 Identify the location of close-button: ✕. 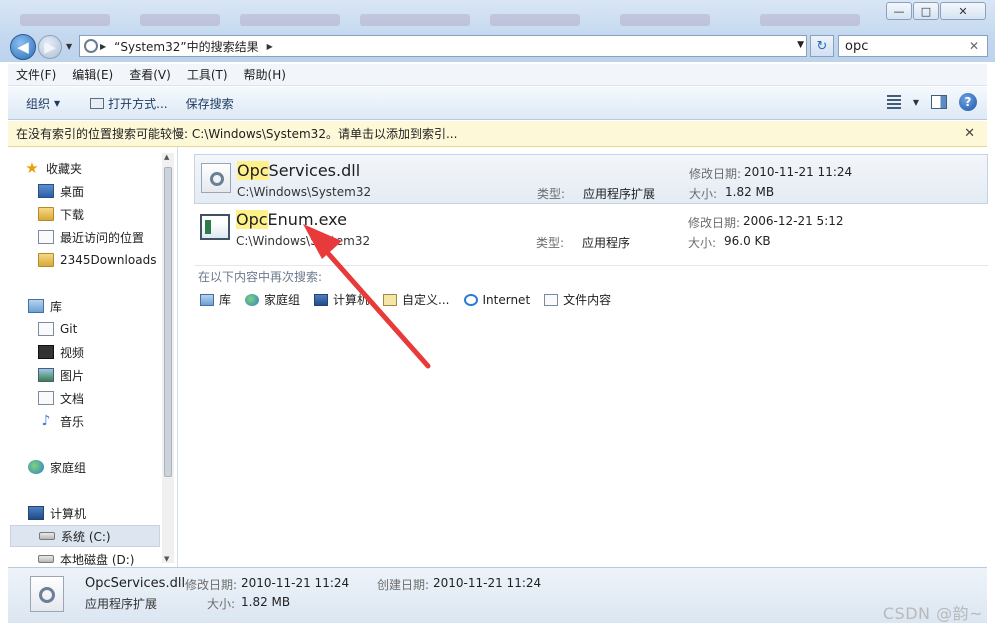
(963, 11).